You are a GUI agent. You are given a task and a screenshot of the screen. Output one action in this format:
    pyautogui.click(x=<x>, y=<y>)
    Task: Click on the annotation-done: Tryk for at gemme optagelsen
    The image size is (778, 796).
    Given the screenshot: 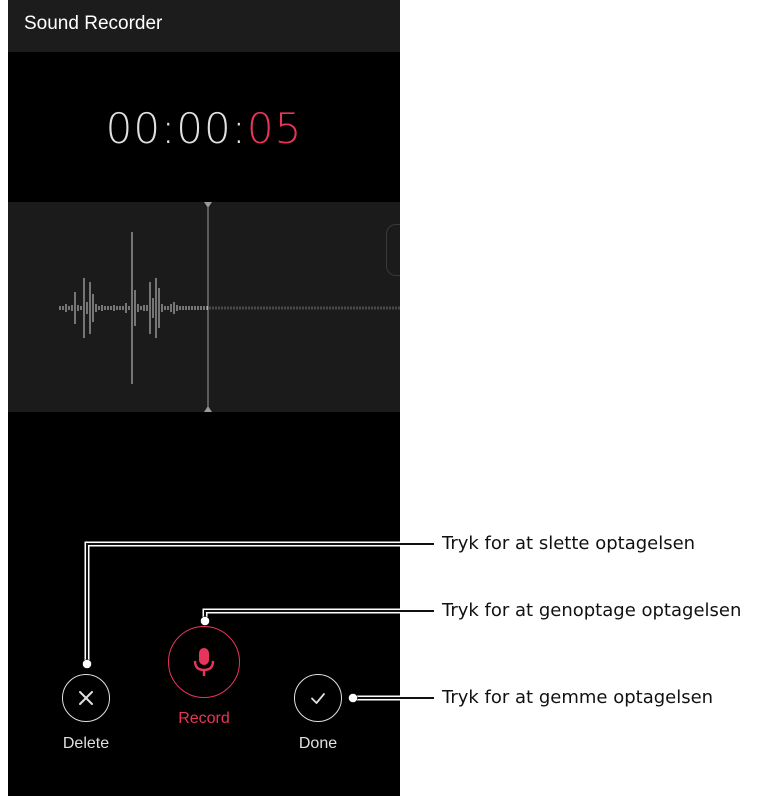 What is the action you would take?
    pyautogui.click(x=578, y=697)
    